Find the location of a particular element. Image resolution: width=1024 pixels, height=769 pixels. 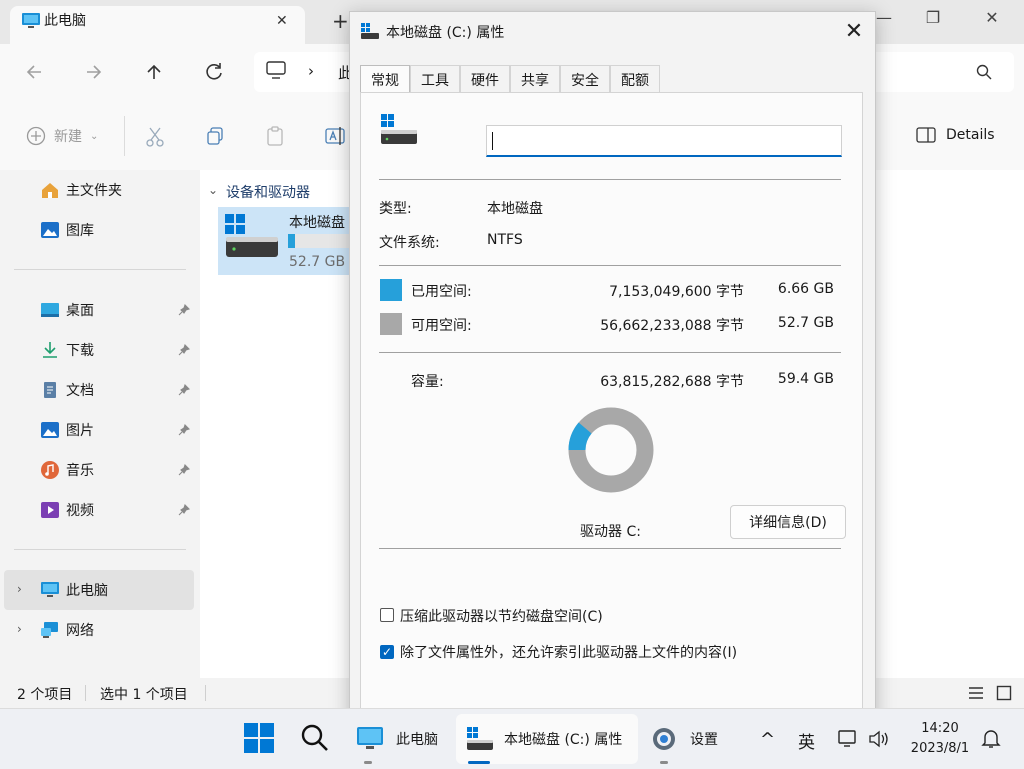

restore-button: ❐ is located at coordinates (933, 19).